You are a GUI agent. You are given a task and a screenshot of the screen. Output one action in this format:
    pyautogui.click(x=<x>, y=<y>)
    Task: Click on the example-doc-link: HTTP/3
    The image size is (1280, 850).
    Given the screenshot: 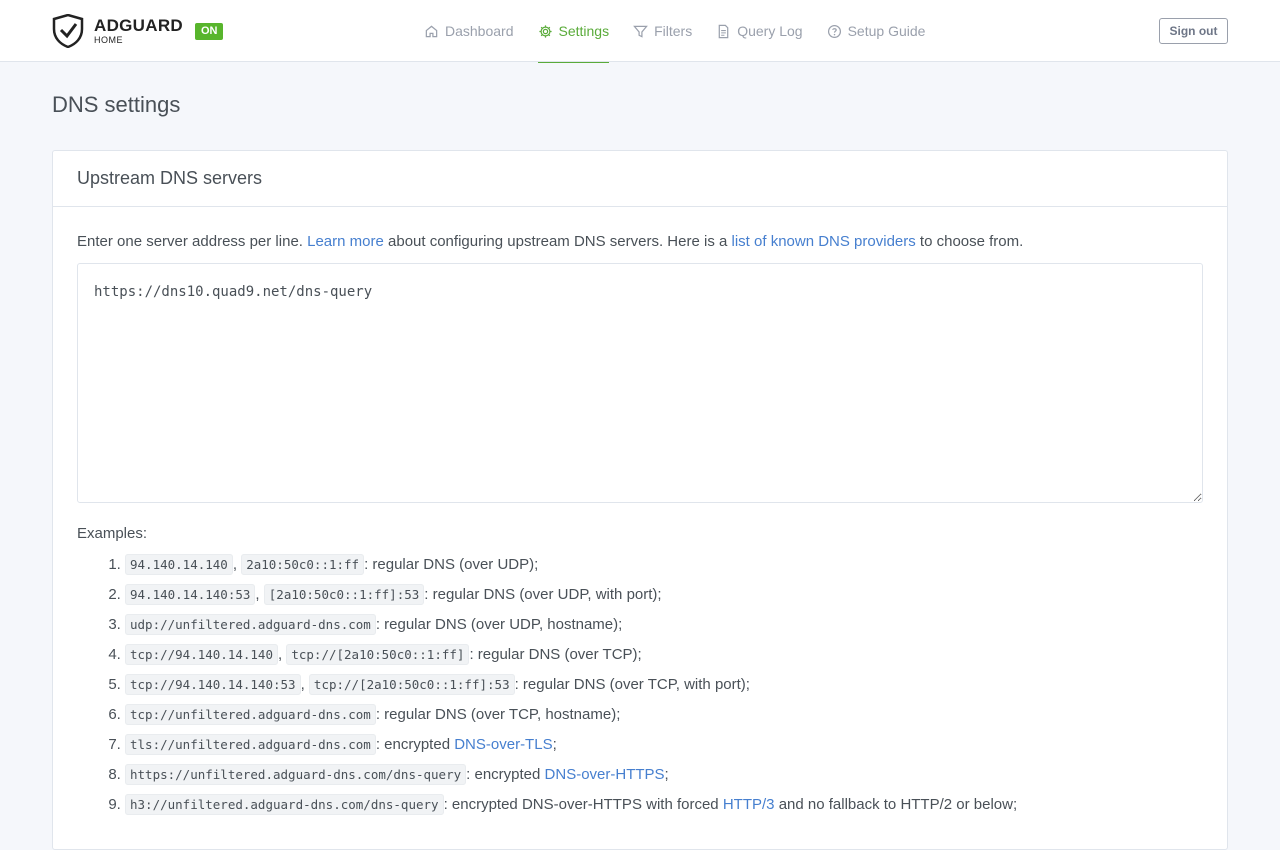 What is the action you would take?
    pyautogui.click(x=749, y=804)
    